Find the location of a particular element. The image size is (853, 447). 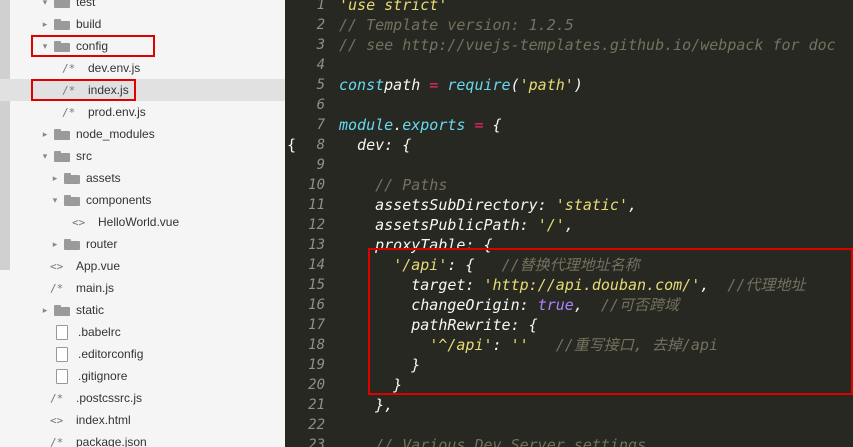

code-line: dev: { is located at coordinates (375, 145).